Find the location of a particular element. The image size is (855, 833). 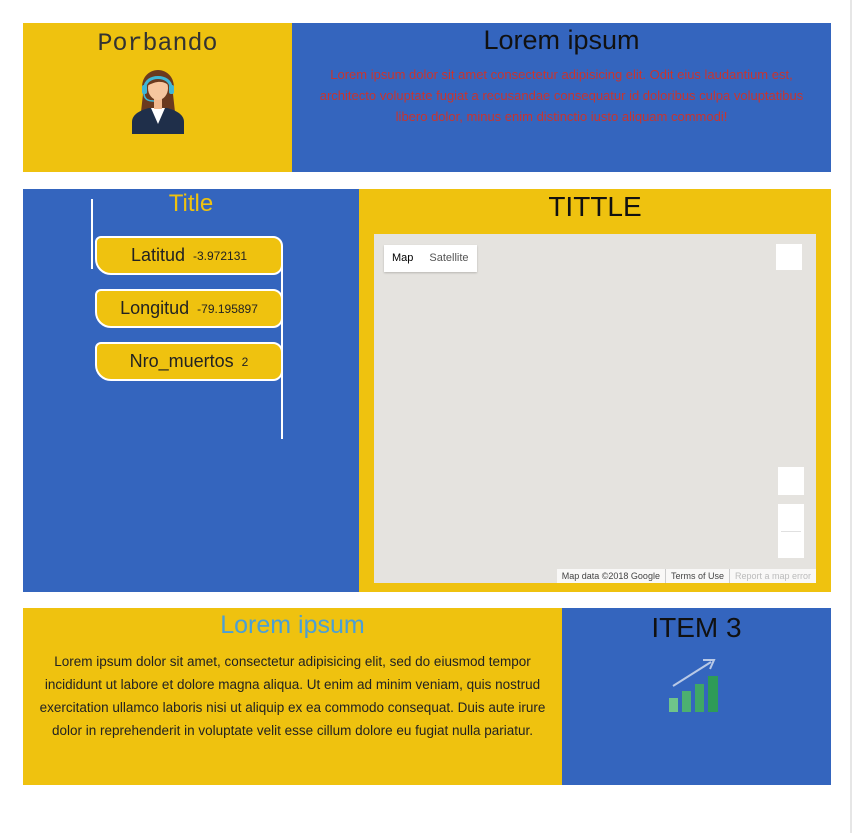

info-panel-title: Title is located at coordinates (191, 203).